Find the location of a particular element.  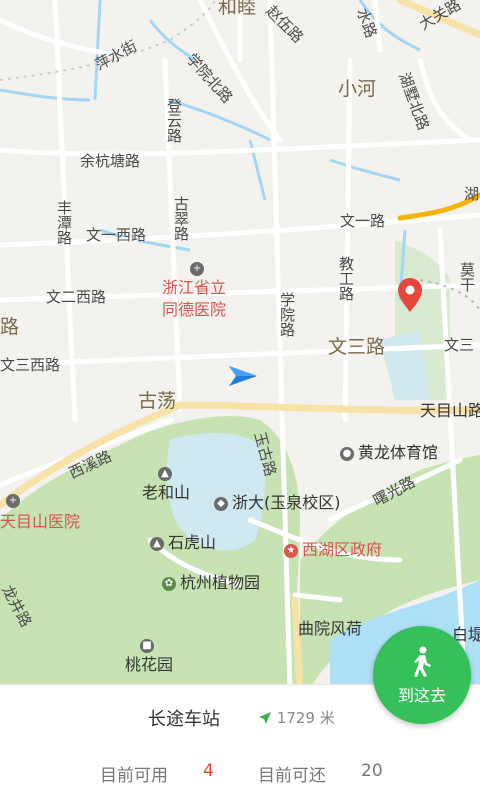

go-here-button: 到这去 is located at coordinates (422, 675).